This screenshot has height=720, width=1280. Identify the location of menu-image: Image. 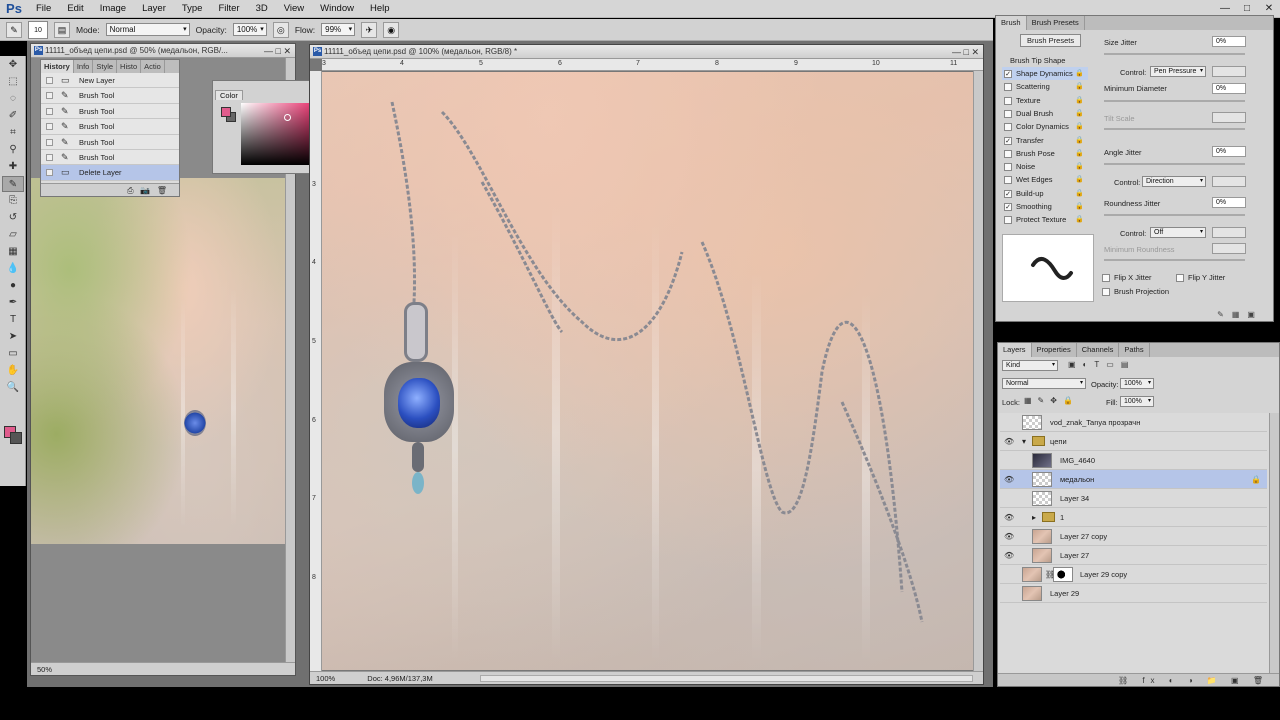
(113, 9).